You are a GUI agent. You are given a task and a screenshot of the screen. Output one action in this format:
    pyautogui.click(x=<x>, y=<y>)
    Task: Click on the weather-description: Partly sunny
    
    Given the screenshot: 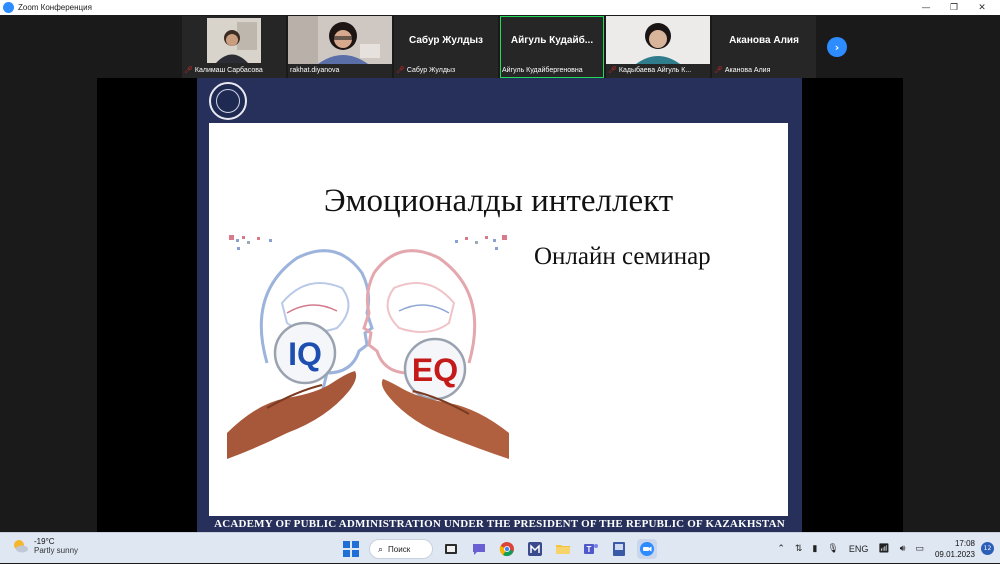 What is the action you would take?
    pyautogui.click(x=56, y=550)
    